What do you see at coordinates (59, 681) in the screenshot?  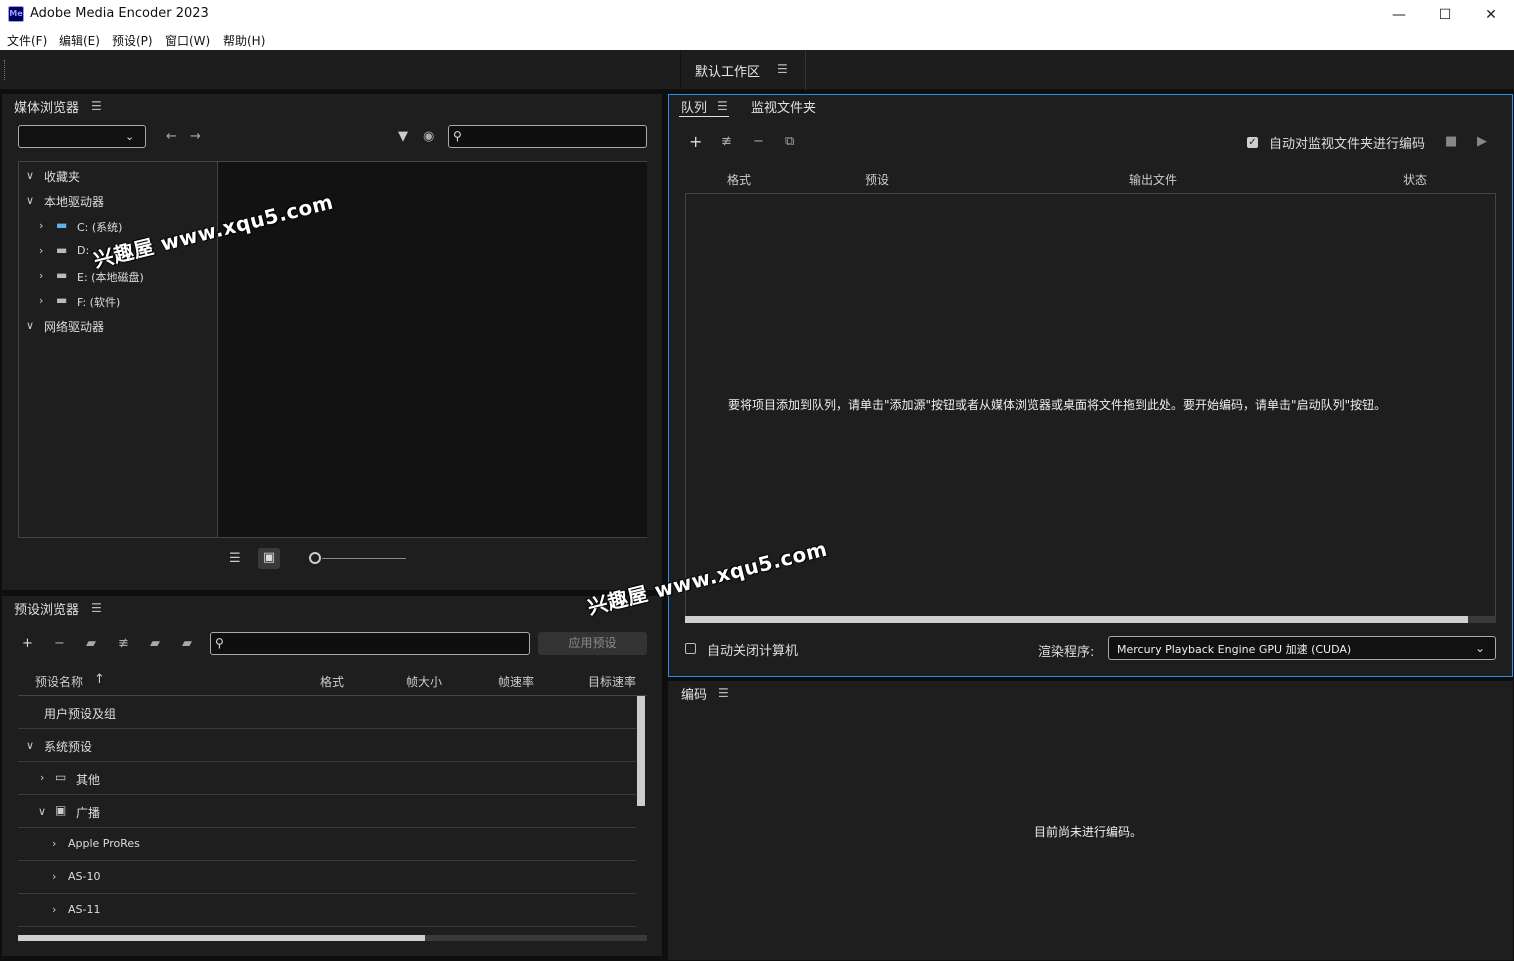 I see `col-preset-name: 预设名称` at bounding box center [59, 681].